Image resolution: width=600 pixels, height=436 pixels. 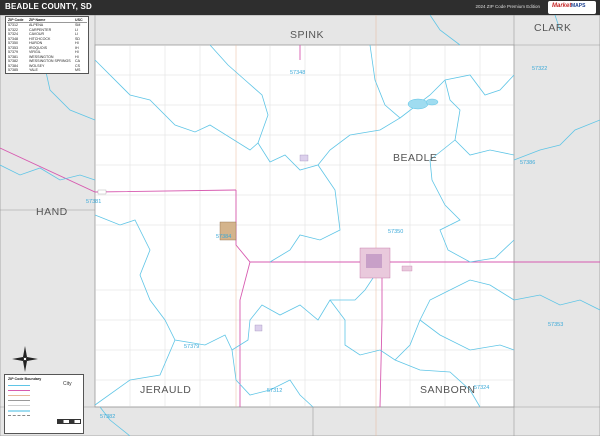 I want to click on map-title: BEADLE COUNTY, SD, so click(x=48, y=6).